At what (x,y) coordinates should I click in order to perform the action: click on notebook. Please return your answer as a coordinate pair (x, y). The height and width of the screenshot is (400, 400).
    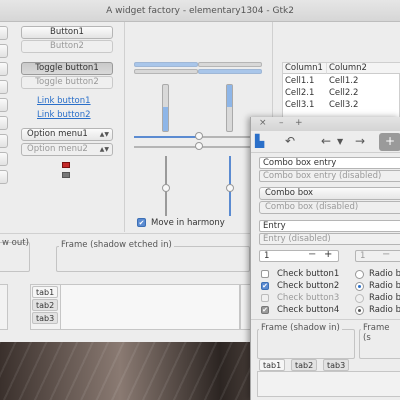
    Looking at the image, I should click on (328, 384).